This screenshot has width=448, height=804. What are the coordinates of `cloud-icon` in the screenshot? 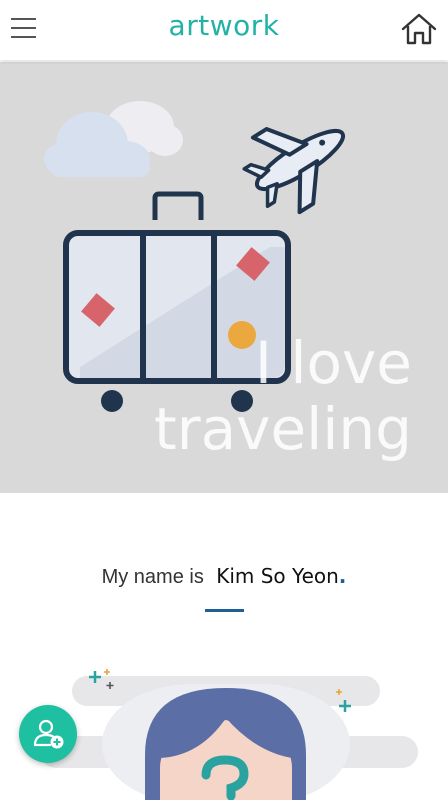 It's located at (113, 139).